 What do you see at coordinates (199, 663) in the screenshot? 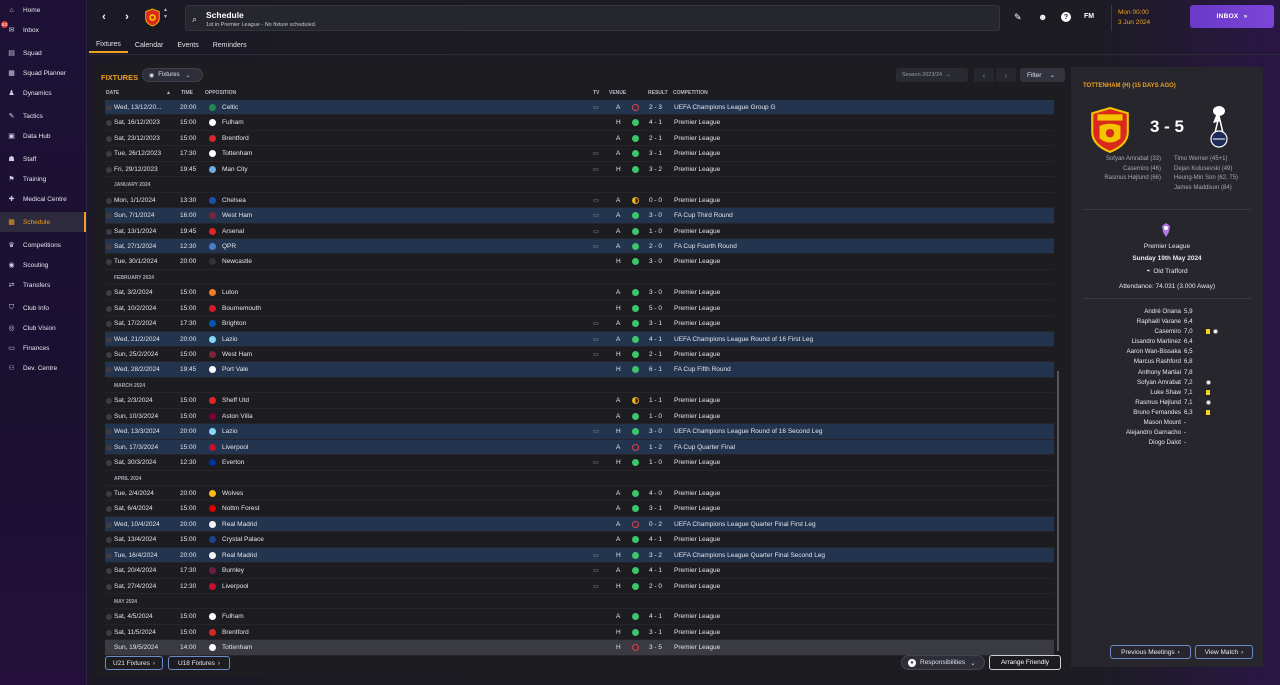
I see `u18-fixtures-button: U18 Fixtures ›` at bounding box center [199, 663].